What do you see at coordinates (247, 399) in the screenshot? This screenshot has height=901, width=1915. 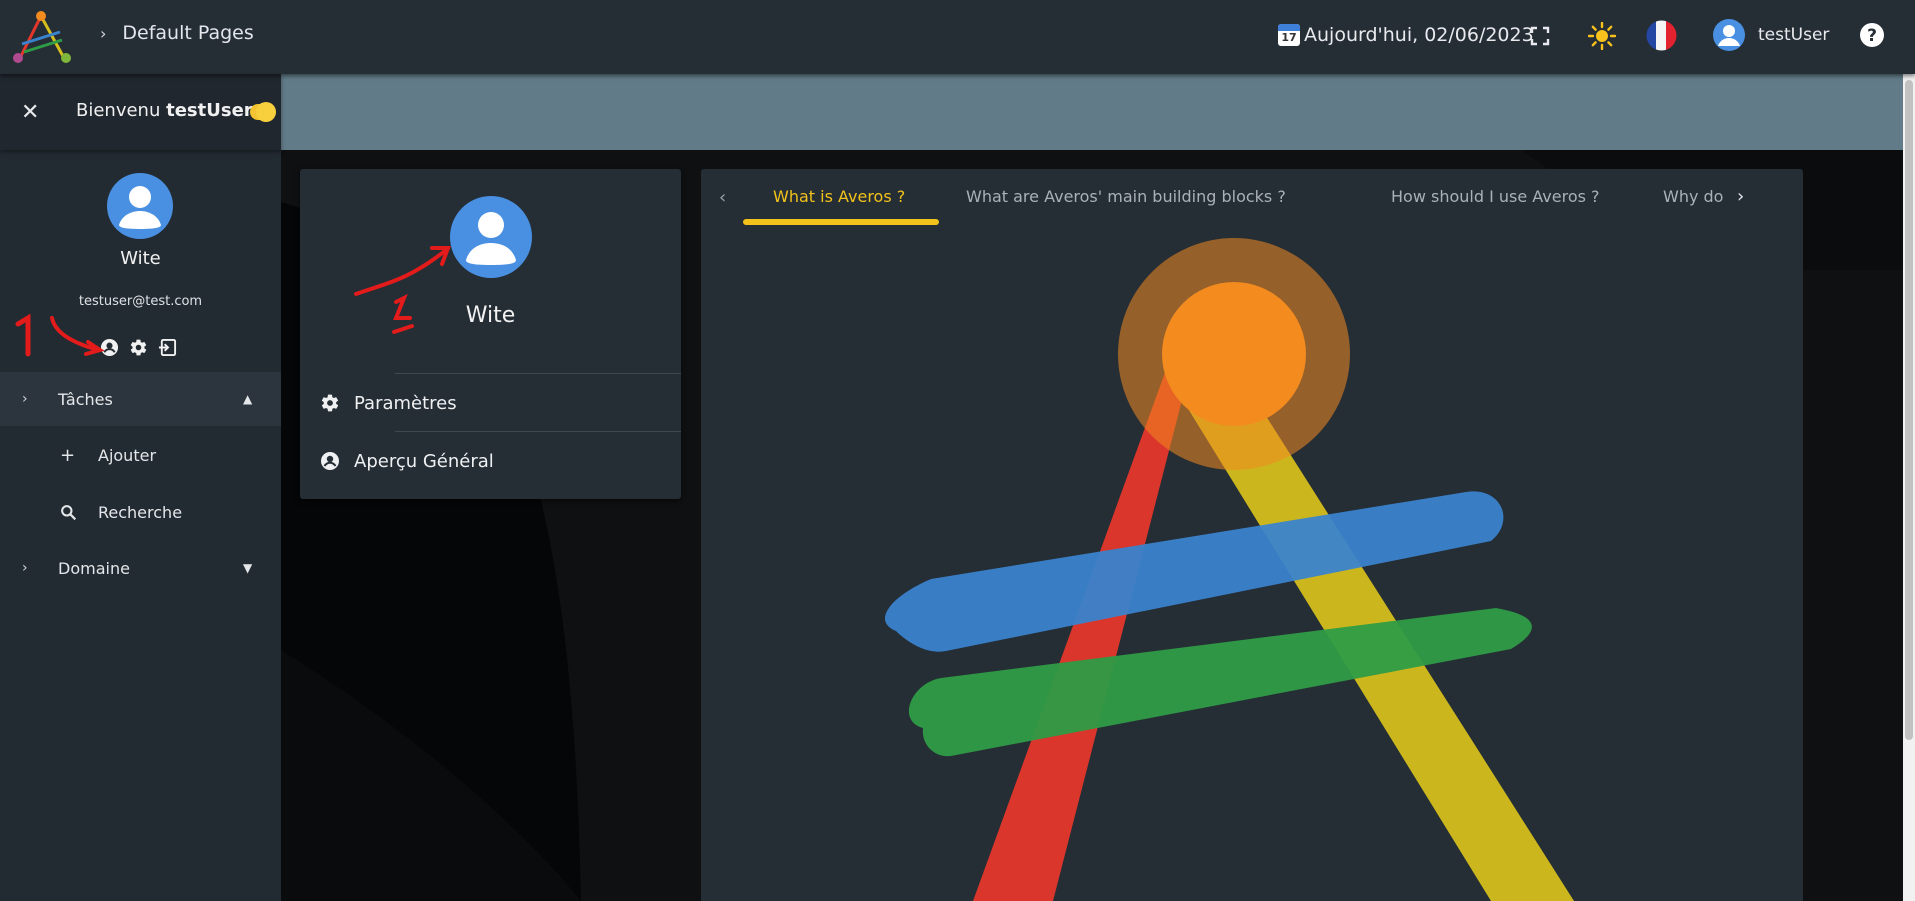 I see `caret-up-icon: ▲` at bounding box center [247, 399].